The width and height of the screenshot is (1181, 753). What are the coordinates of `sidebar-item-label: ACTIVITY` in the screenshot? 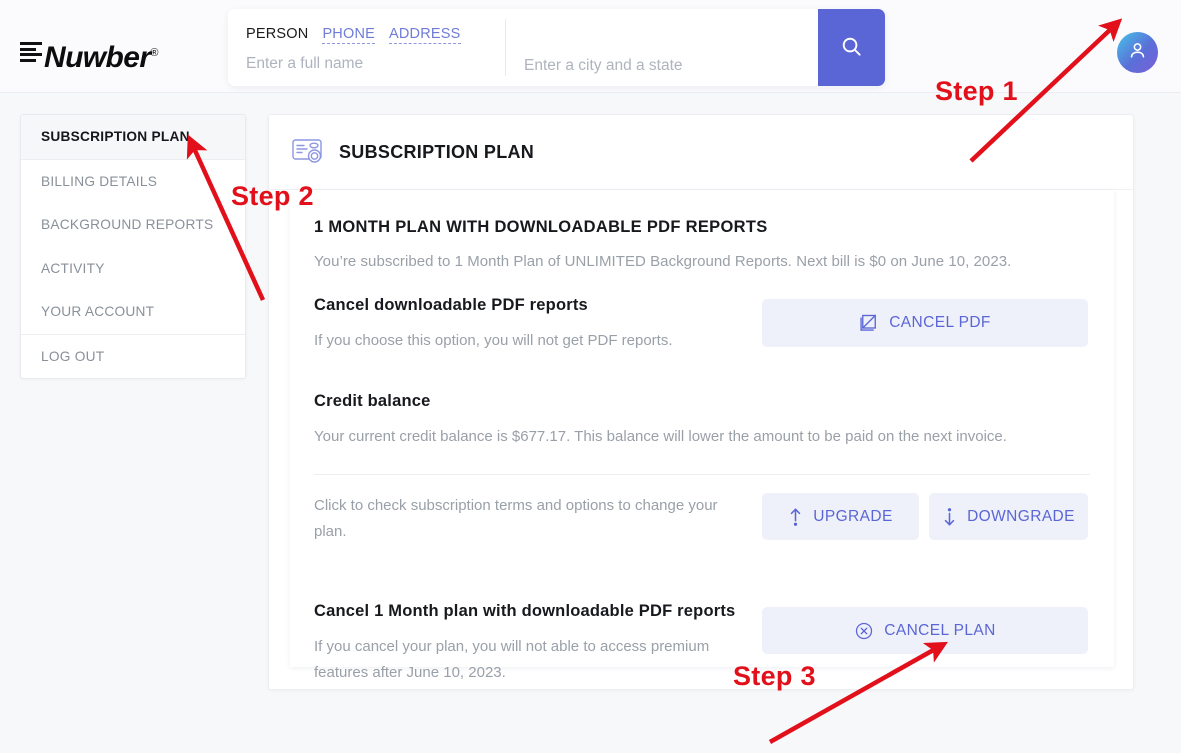 It's located at (73, 268).